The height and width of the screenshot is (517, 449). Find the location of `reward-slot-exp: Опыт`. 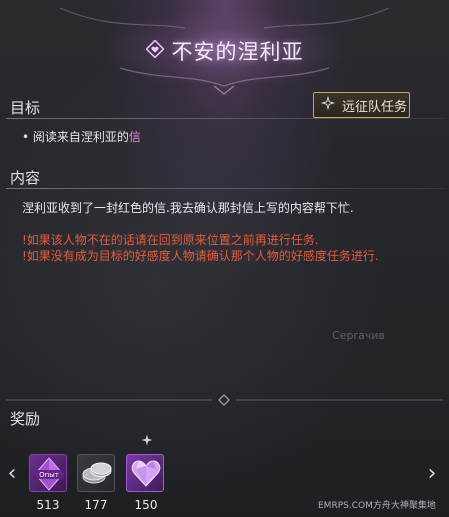

reward-slot-exp: Опыт is located at coordinates (48, 473).